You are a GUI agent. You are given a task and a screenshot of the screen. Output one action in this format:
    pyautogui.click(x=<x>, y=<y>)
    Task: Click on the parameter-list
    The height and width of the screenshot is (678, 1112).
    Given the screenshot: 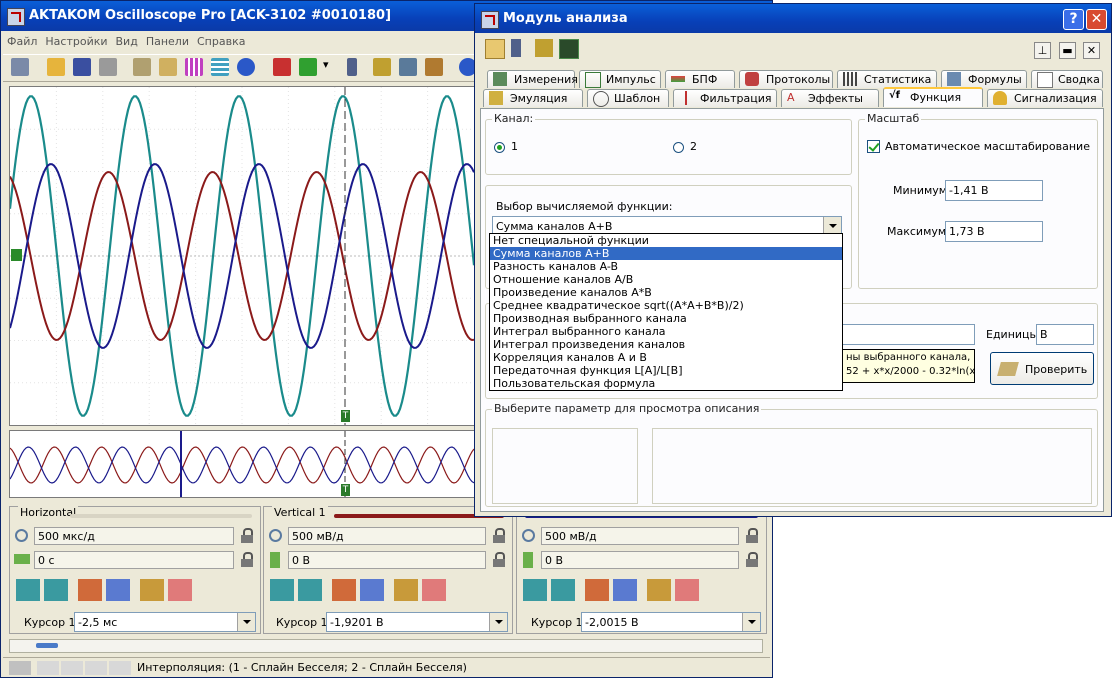 What is the action you would take?
    pyautogui.click(x=565, y=466)
    